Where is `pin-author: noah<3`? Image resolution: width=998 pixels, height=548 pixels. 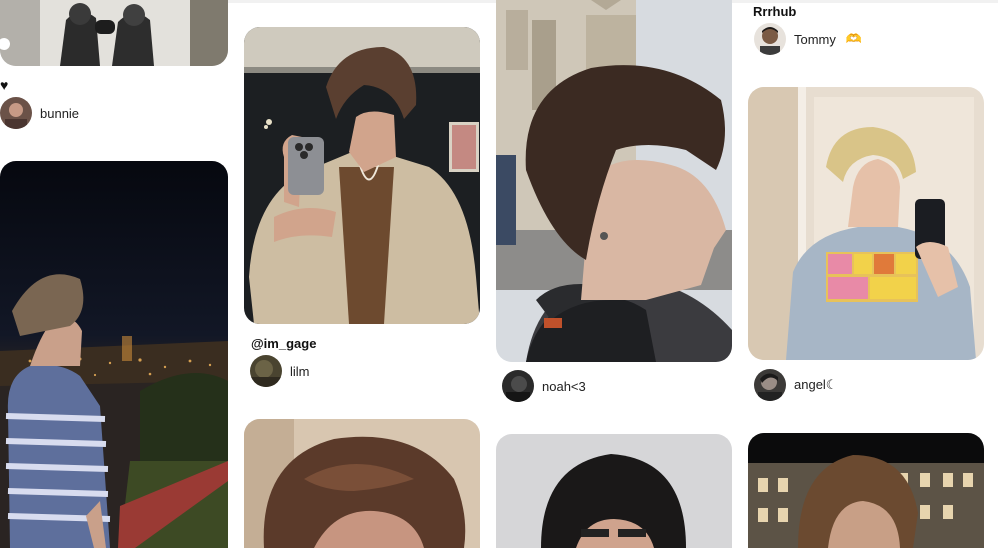 pin-author: noah<3 is located at coordinates (544, 386).